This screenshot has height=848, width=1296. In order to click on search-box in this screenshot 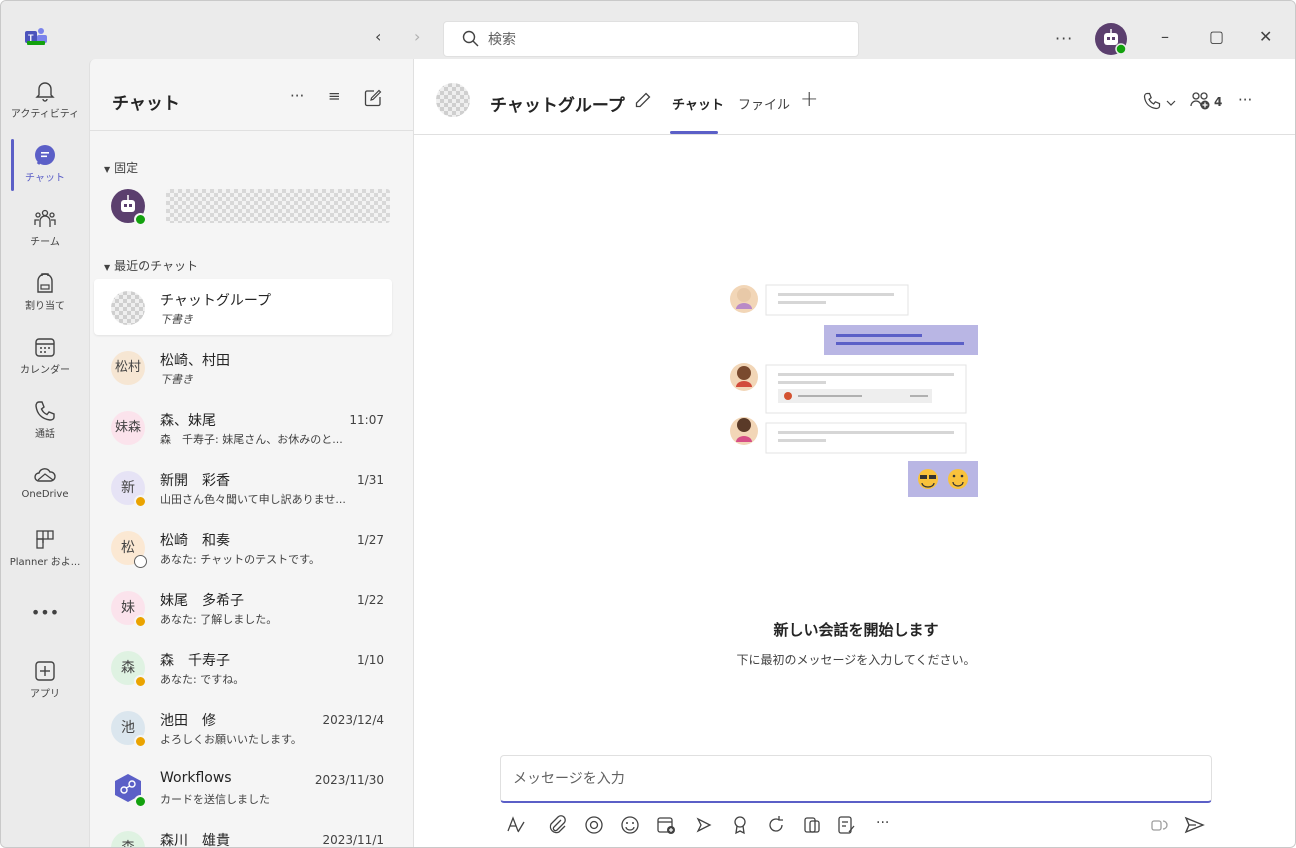, I will do `click(651, 39)`.